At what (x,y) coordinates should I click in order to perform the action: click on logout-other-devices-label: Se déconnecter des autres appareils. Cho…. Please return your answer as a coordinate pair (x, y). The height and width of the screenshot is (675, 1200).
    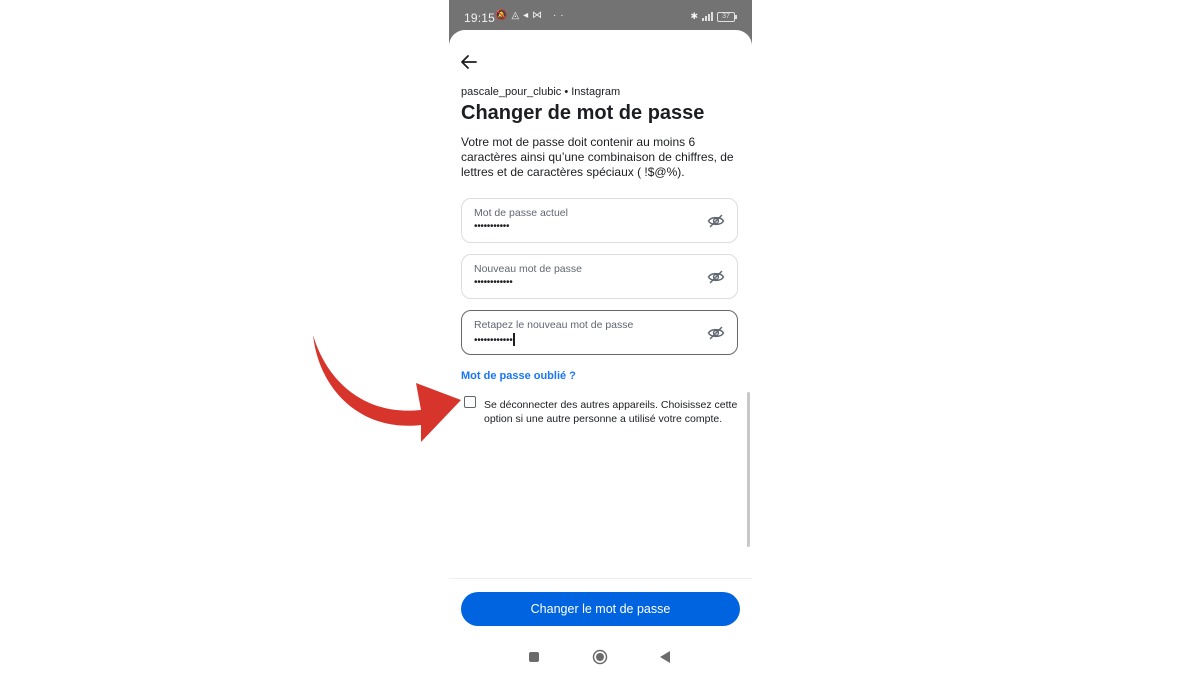
    Looking at the image, I should click on (611, 412).